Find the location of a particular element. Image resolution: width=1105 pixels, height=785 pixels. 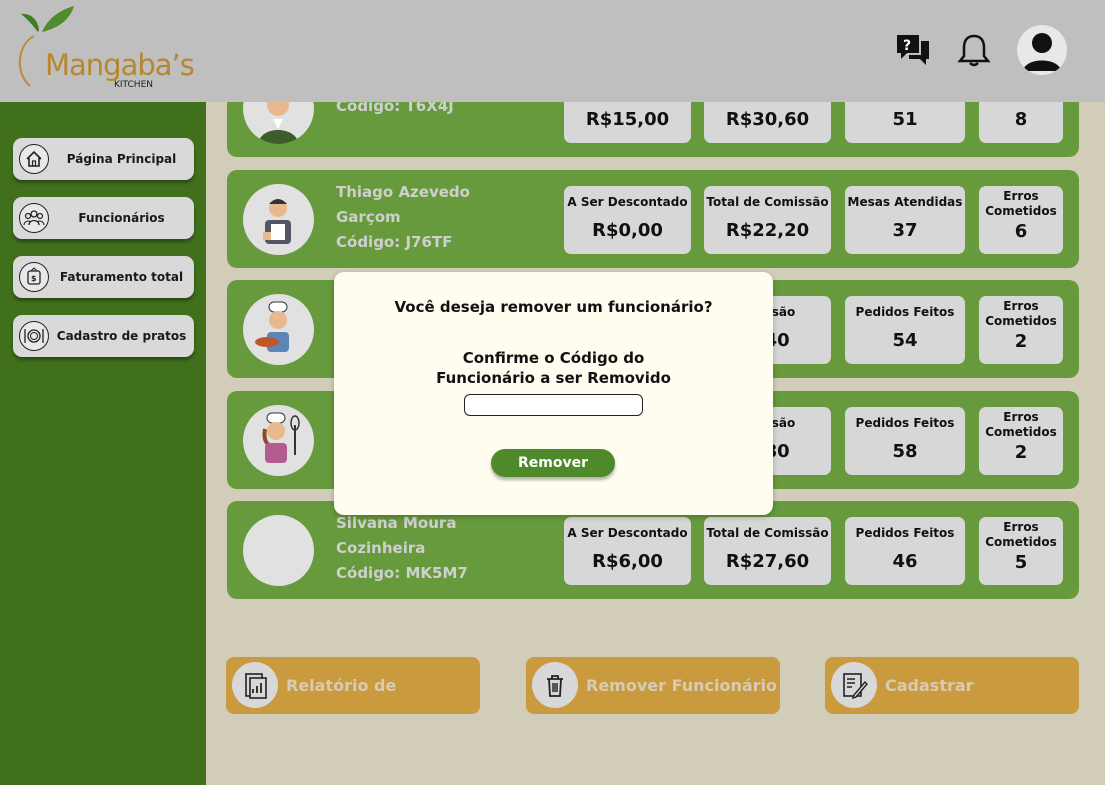

stat-box: Total de Comissão R$22,20 is located at coordinates (767, 220).